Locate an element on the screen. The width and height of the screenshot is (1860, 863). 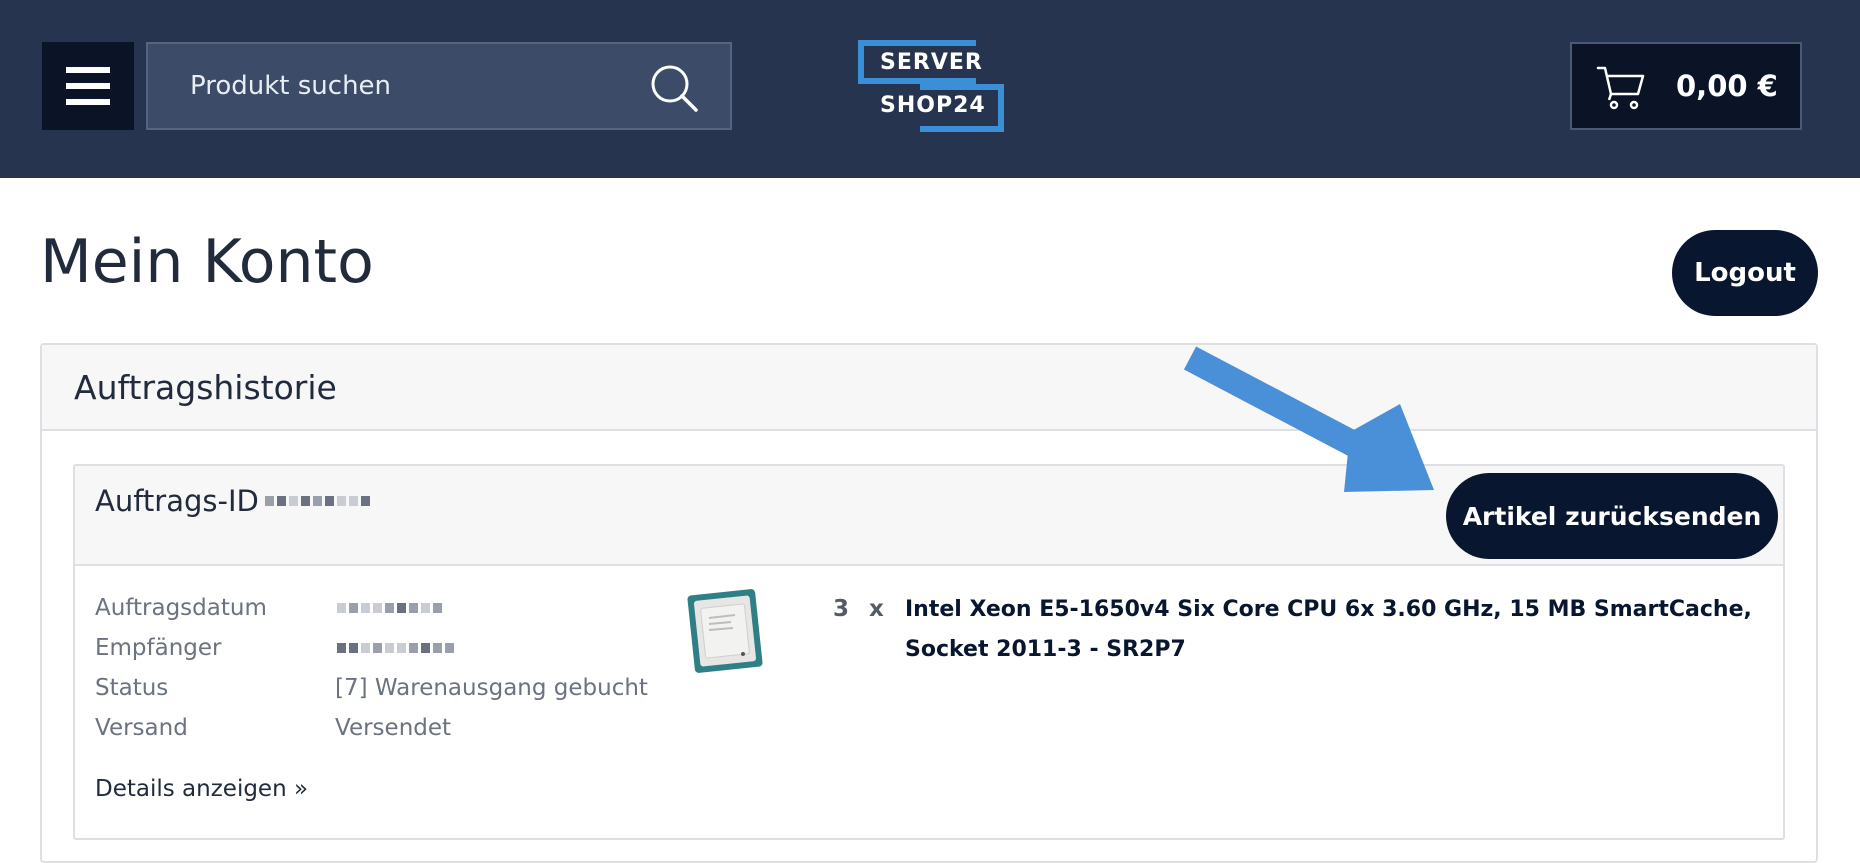
detail-value-status: [7] Warenausgang gebucht is located at coordinates (491, 688).